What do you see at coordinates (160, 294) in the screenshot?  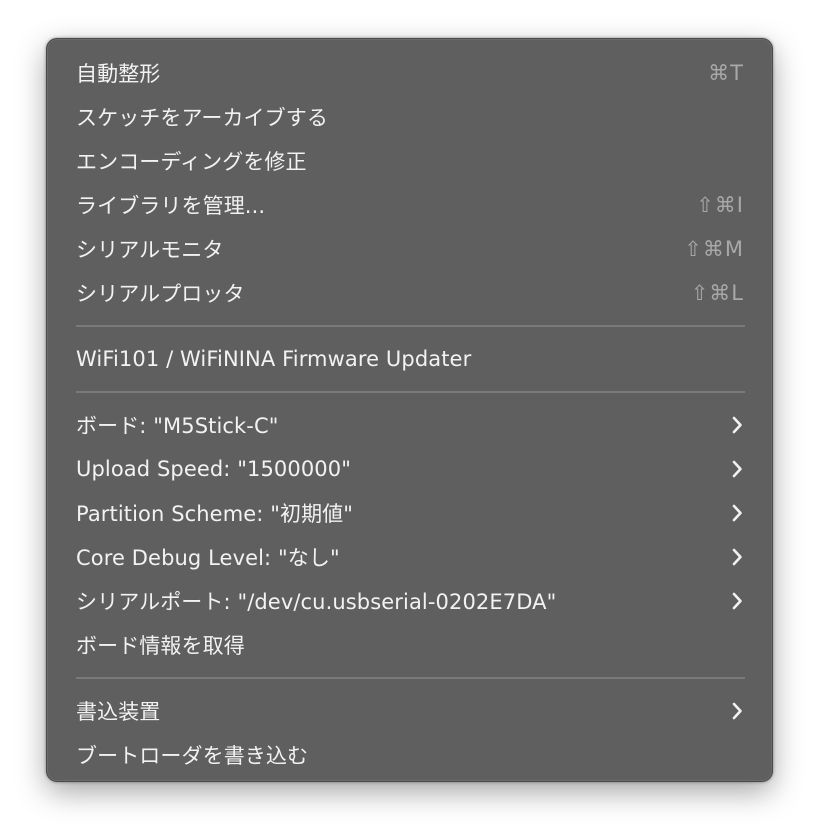 I see `menu-item-label: シリアルプロッタ` at bounding box center [160, 294].